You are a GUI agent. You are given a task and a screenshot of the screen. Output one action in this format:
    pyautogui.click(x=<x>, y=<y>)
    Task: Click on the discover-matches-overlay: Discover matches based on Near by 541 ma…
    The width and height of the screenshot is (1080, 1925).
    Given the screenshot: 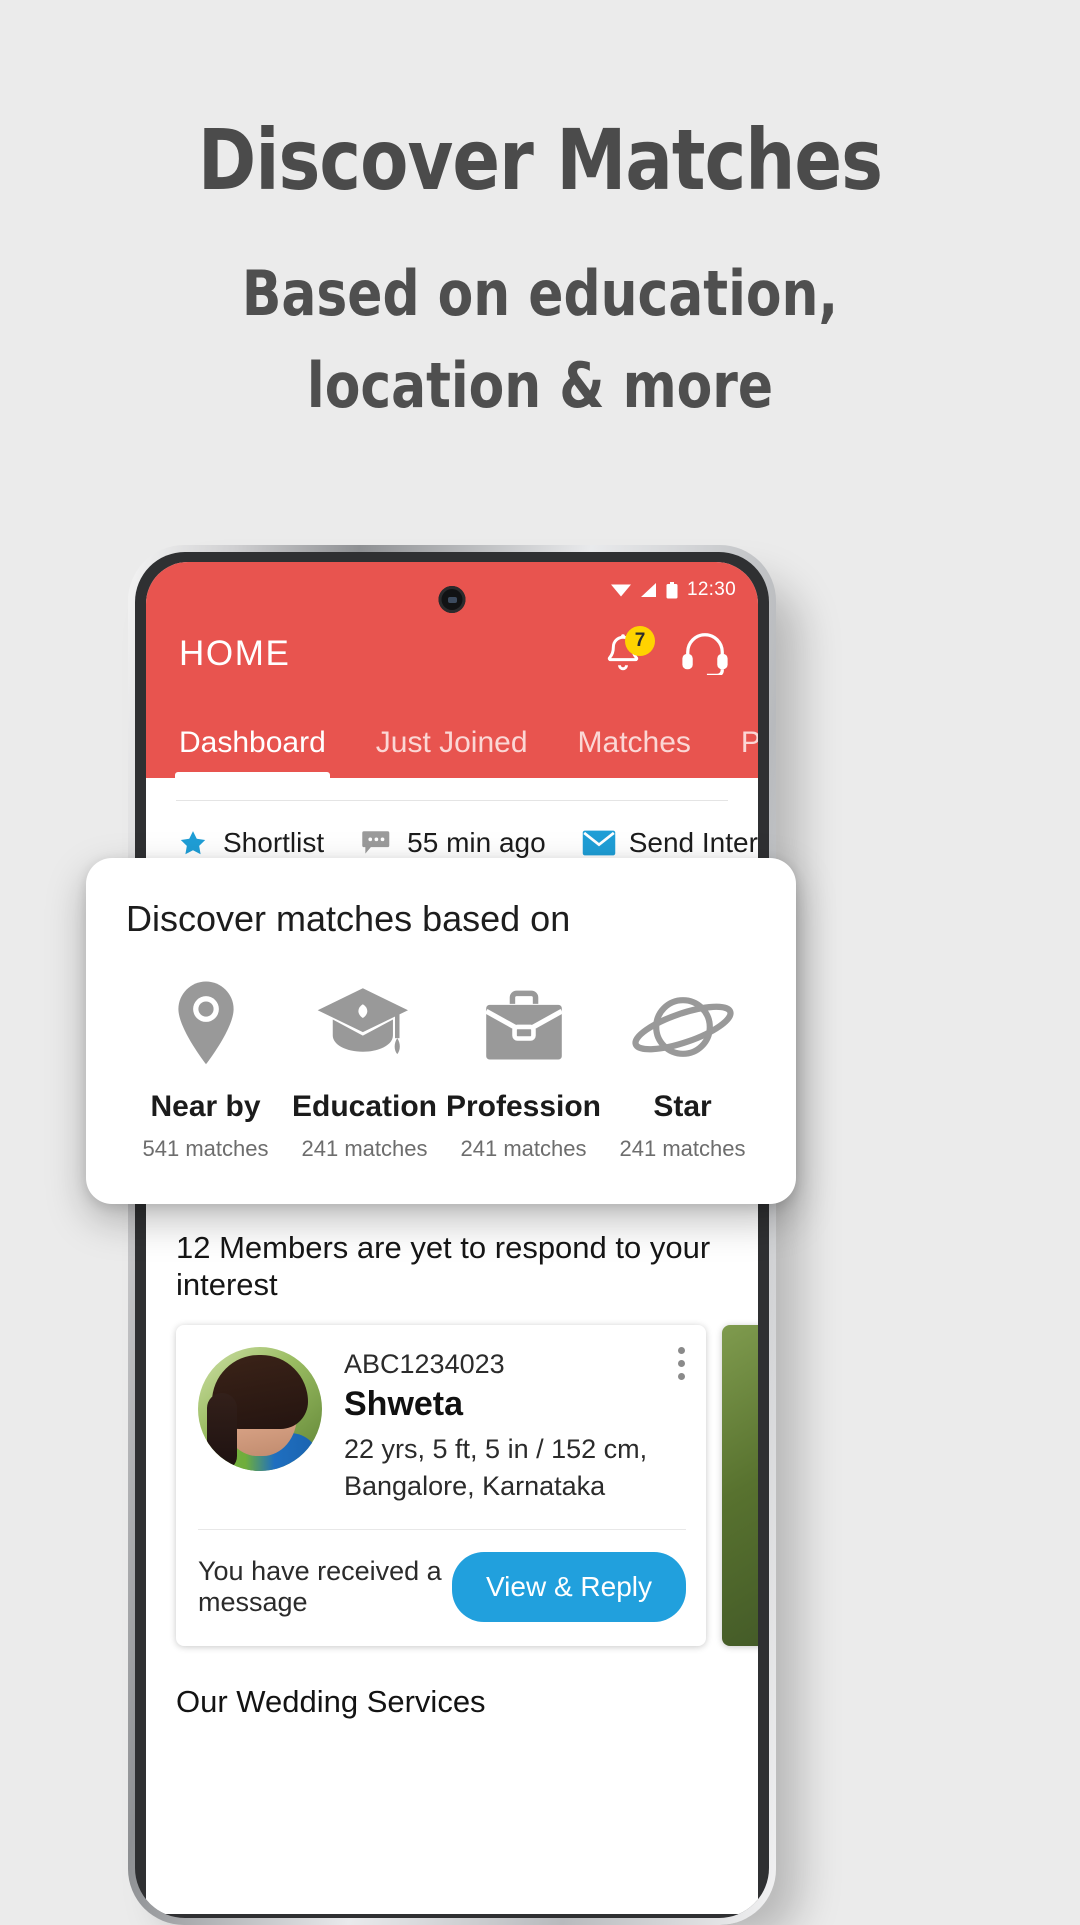 What is the action you would take?
    pyautogui.click(x=441, y=1031)
    